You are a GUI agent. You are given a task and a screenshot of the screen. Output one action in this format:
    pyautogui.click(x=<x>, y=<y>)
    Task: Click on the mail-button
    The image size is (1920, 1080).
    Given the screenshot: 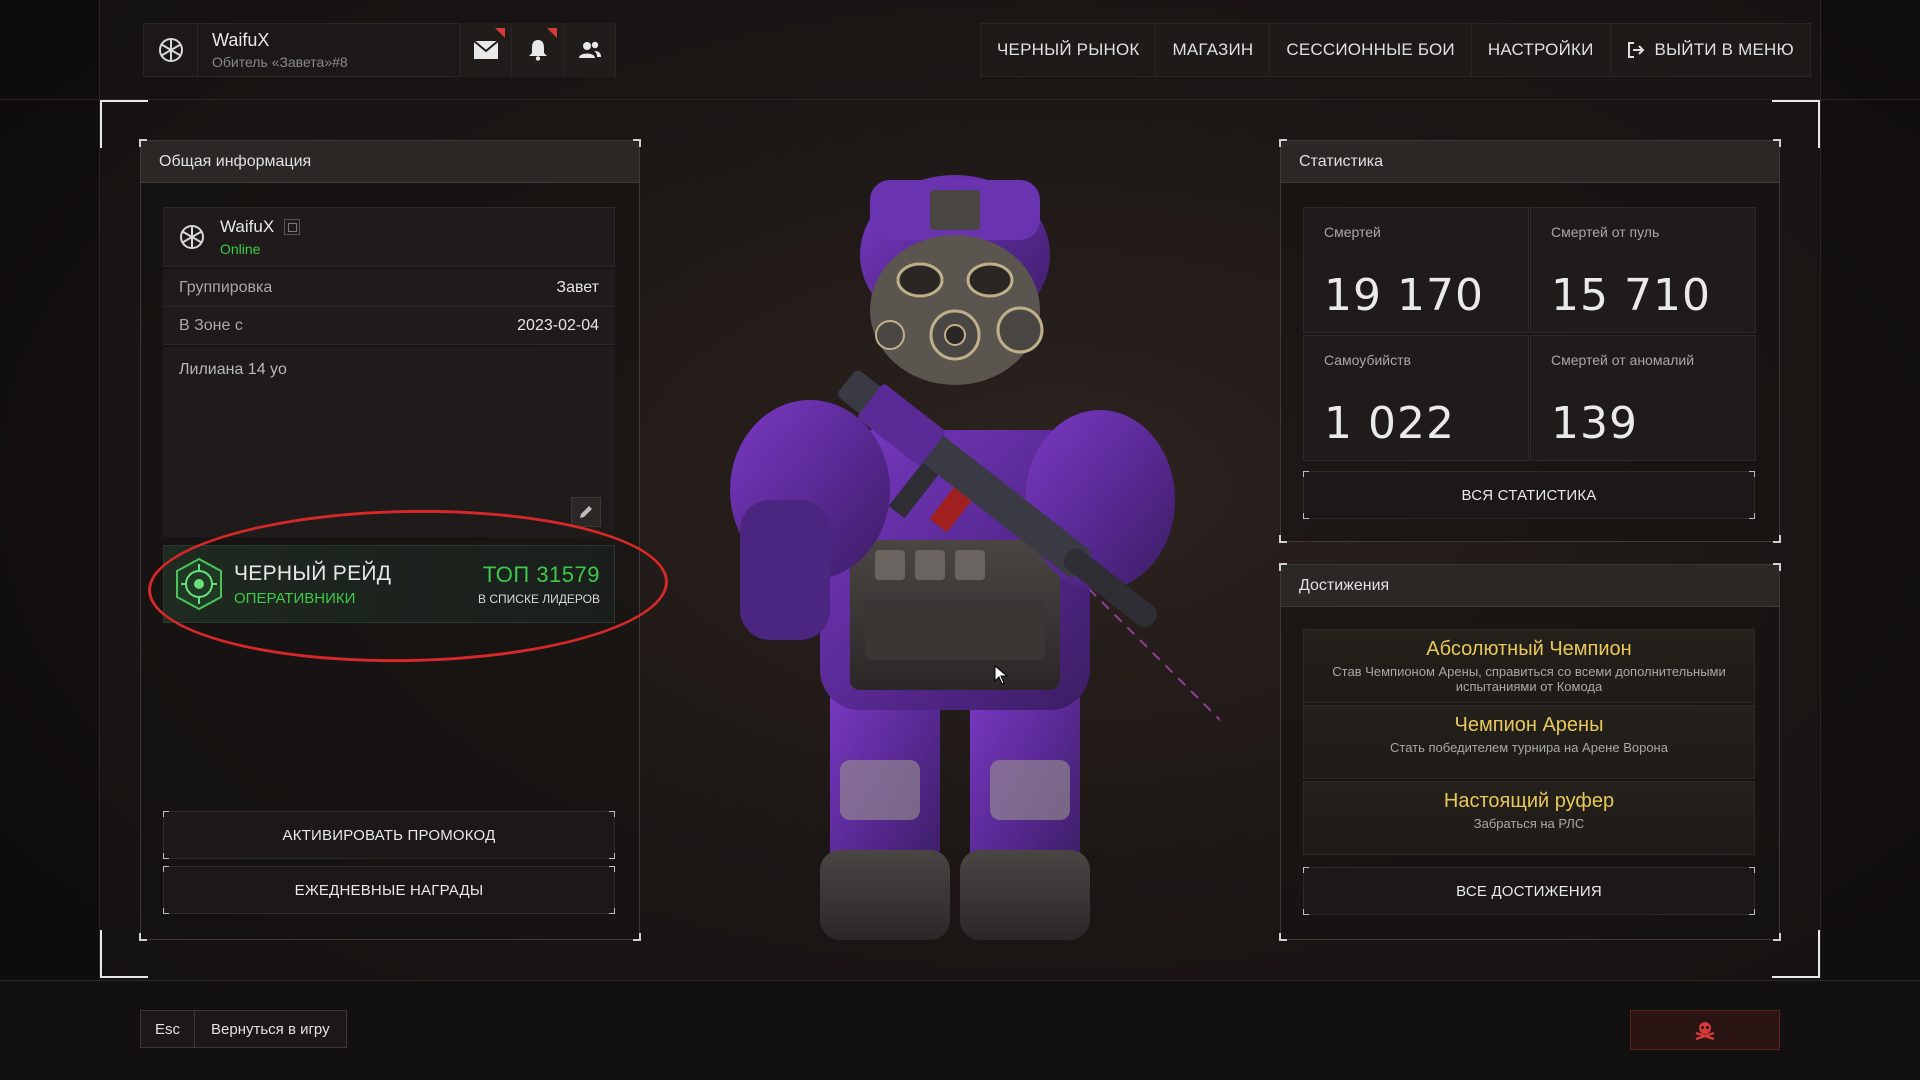 What is the action you would take?
    pyautogui.click(x=485, y=50)
    